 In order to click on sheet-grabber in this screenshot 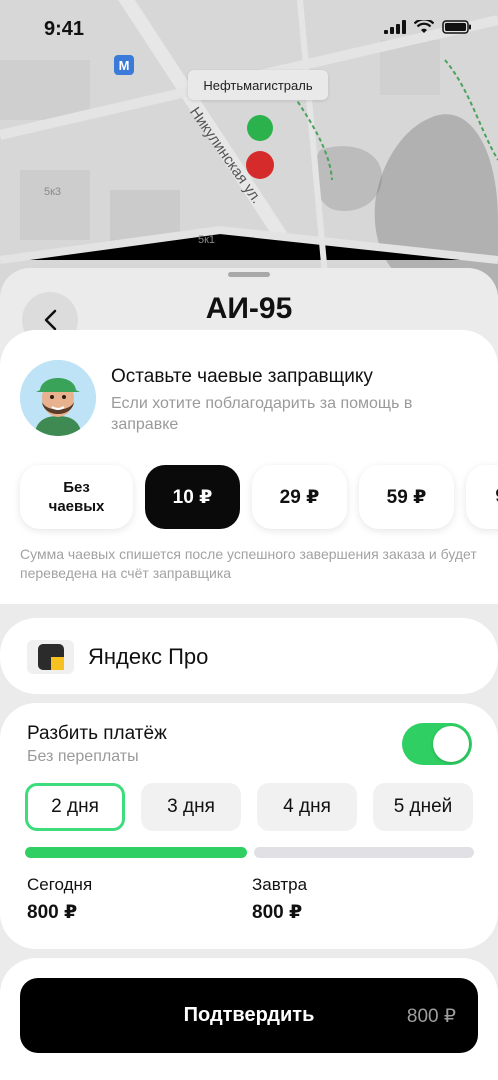, I will do `click(249, 274)`.